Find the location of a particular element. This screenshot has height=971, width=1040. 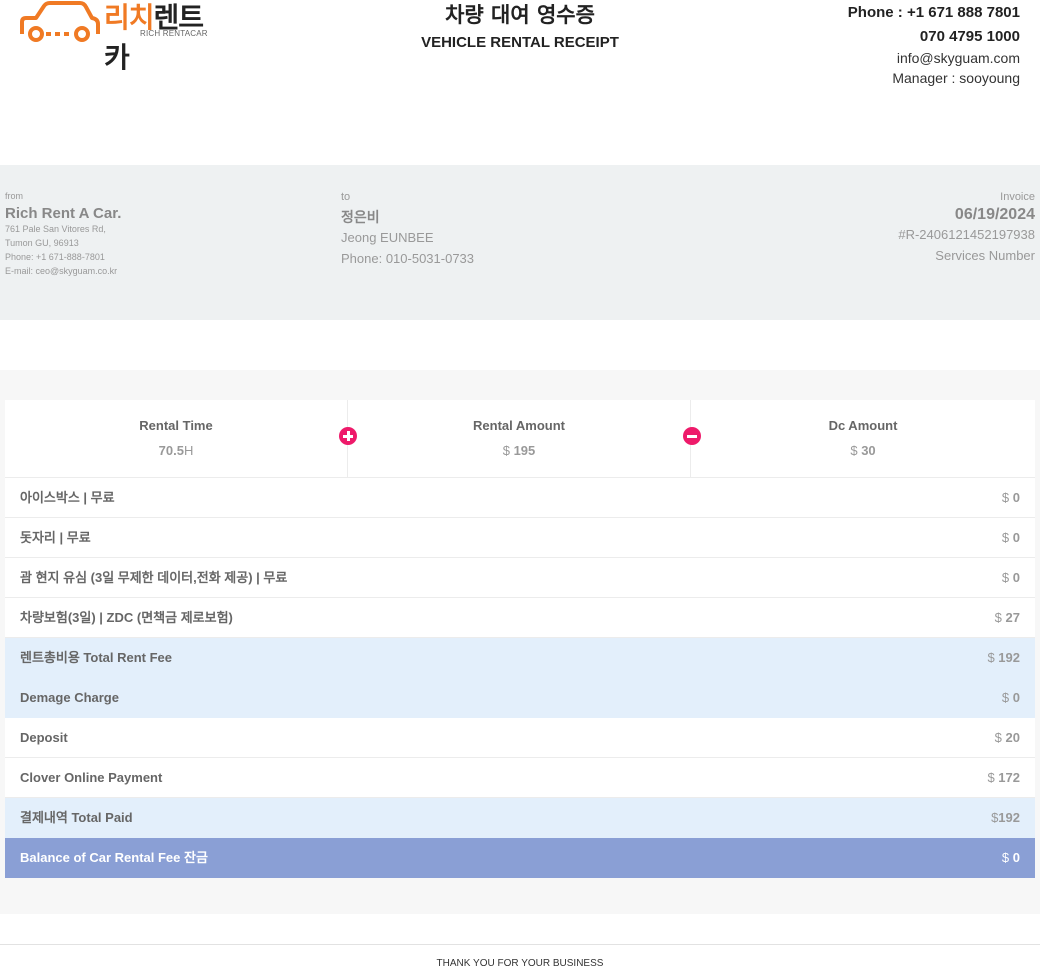

row-label: 차량보험(3일) | ZDC (면책금 제로보험) is located at coordinates (126, 617).